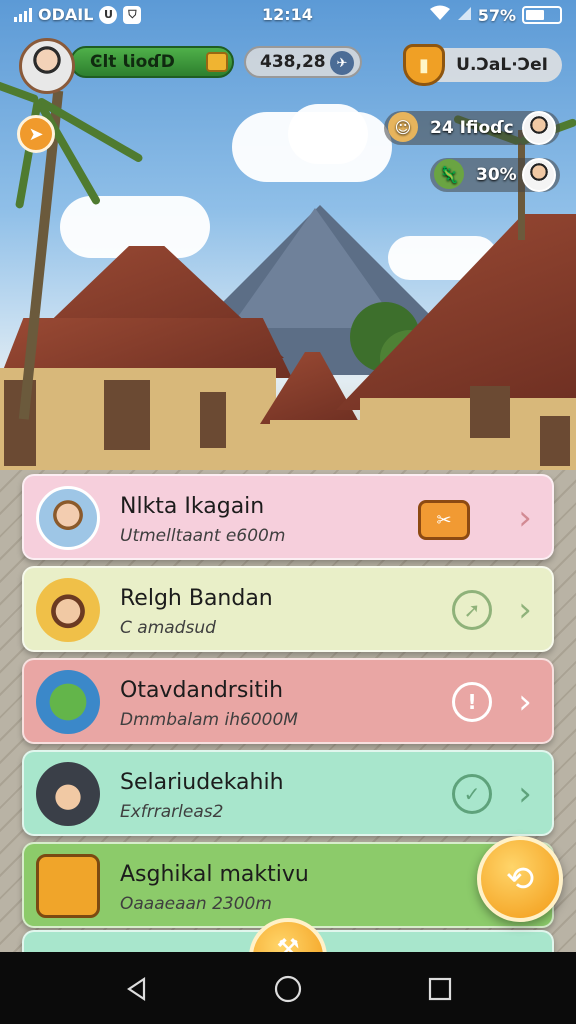  What do you see at coordinates (288, 609) in the screenshot?
I see `quest-card-2: Relgh Bandan C amadsud ➚ ›` at bounding box center [288, 609].